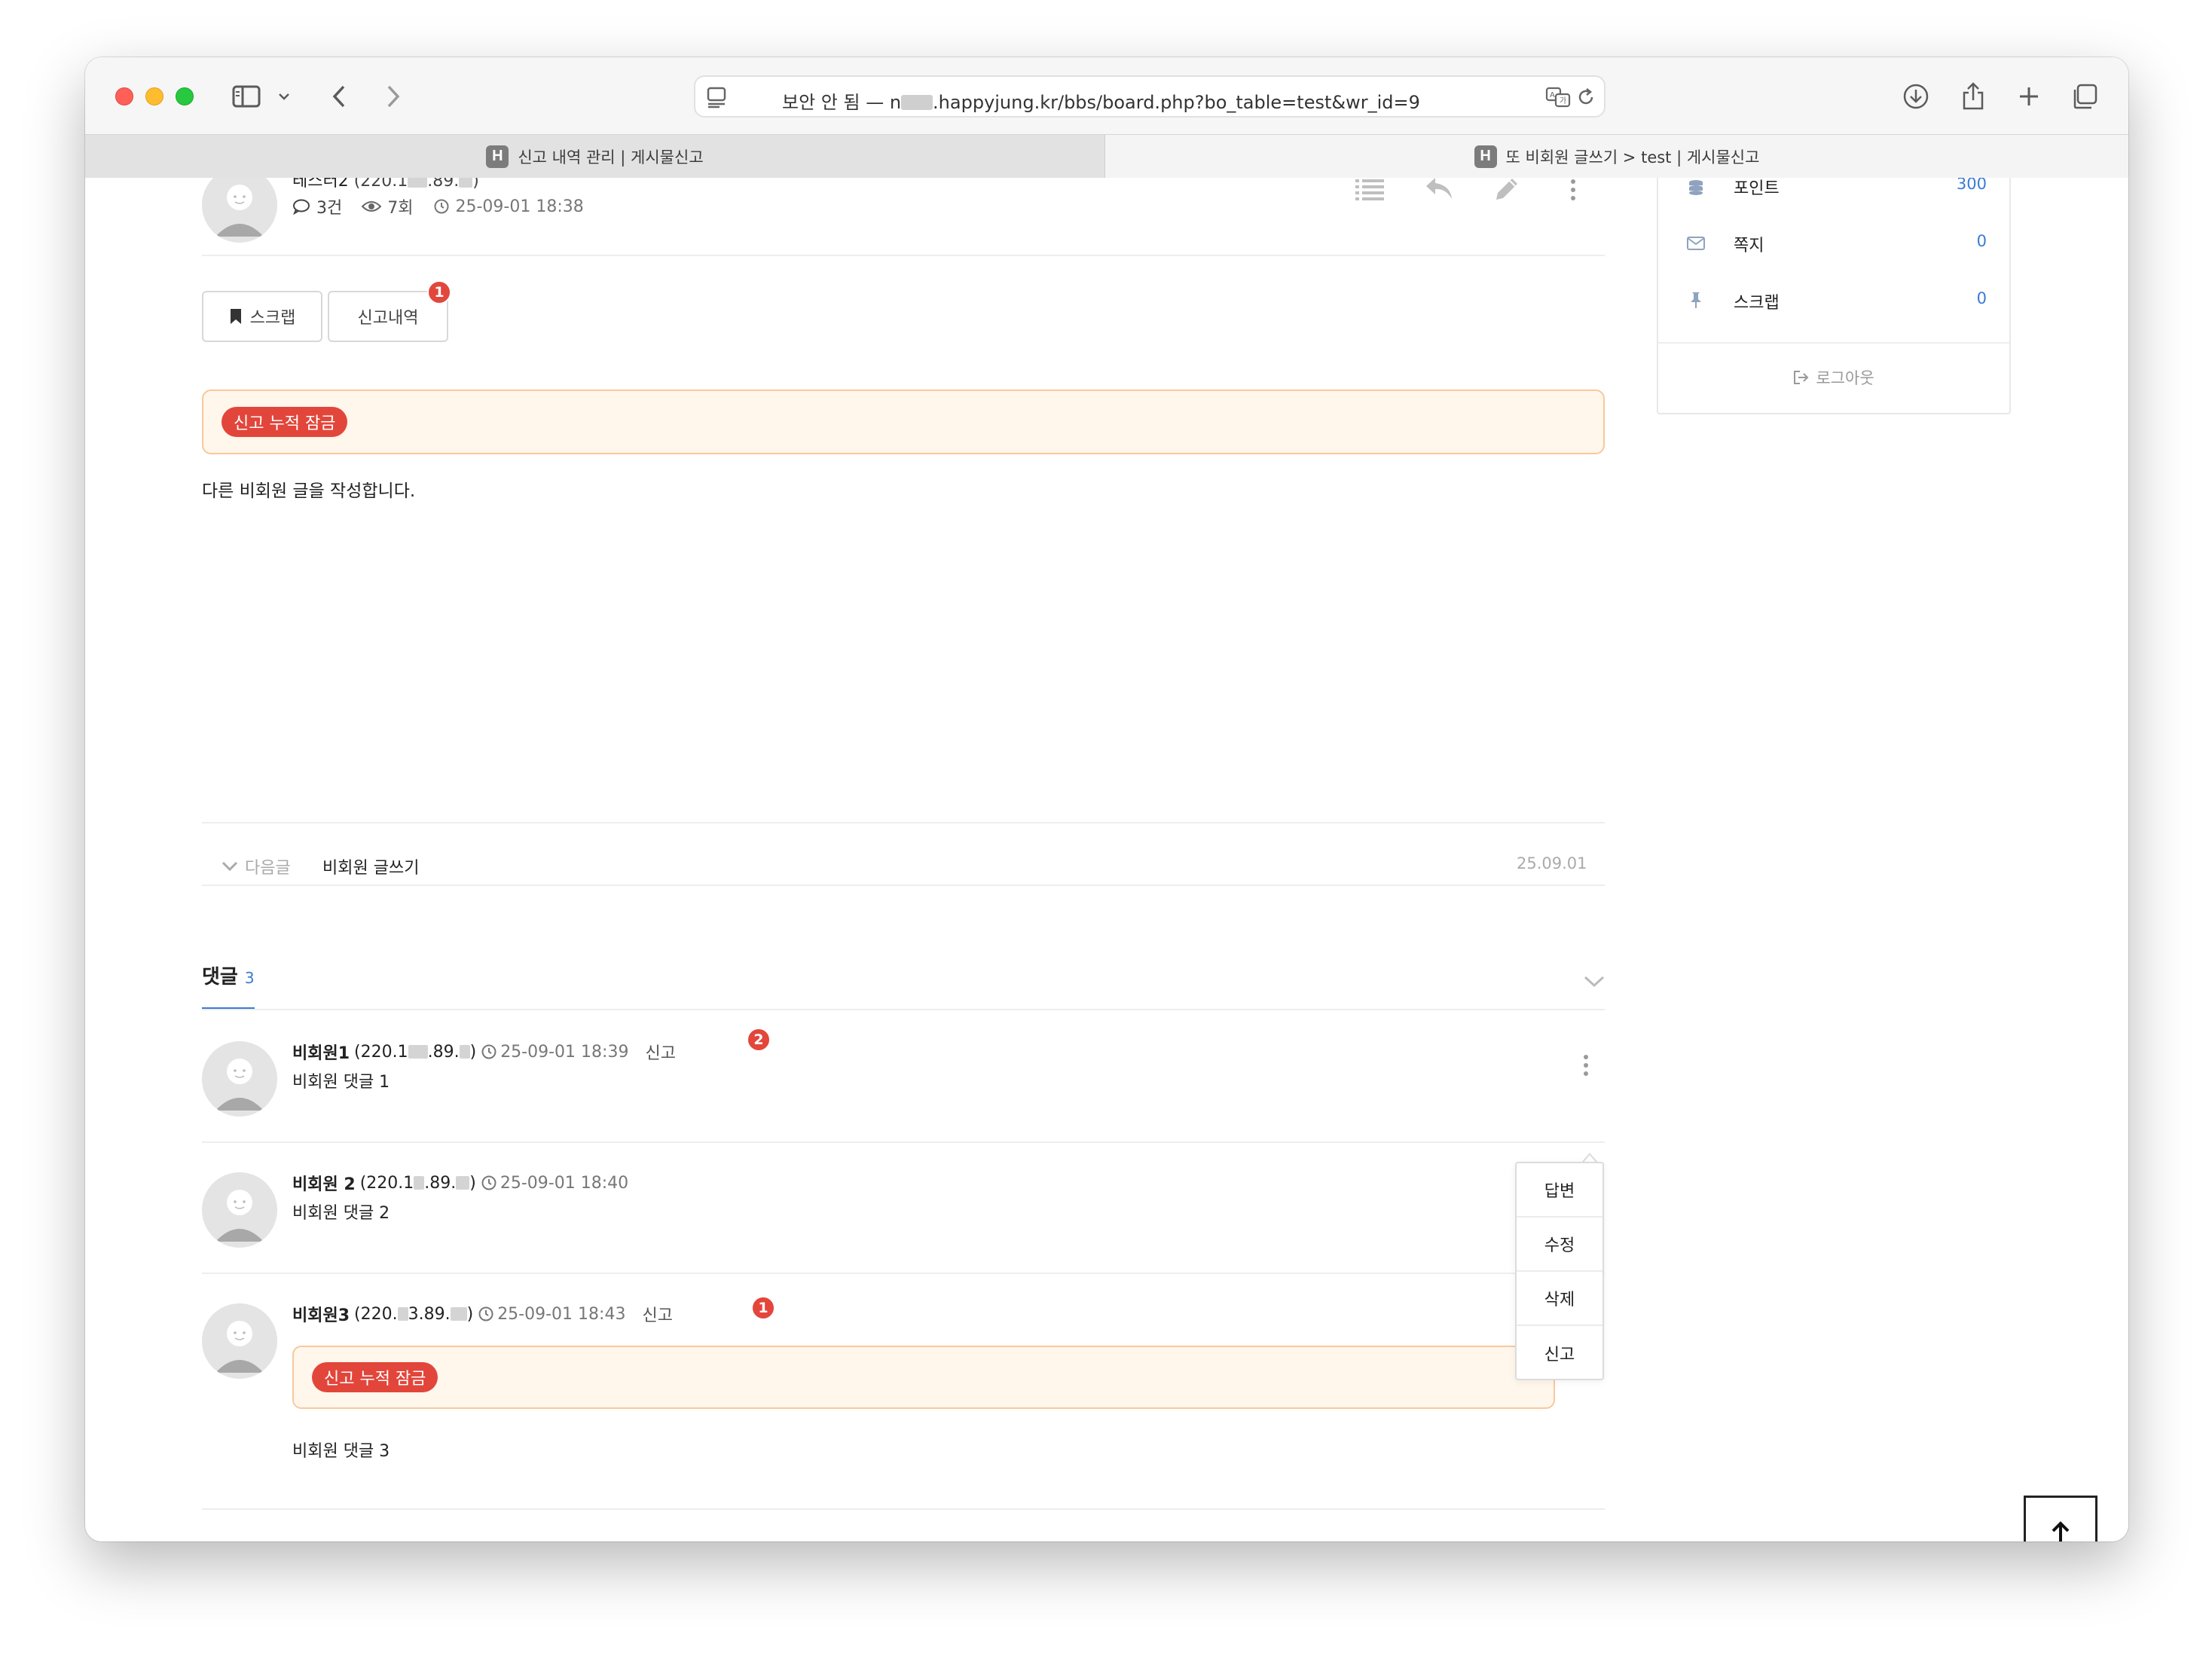  What do you see at coordinates (1585, 99) in the screenshot?
I see `reload-icon` at bounding box center [1585, 99].